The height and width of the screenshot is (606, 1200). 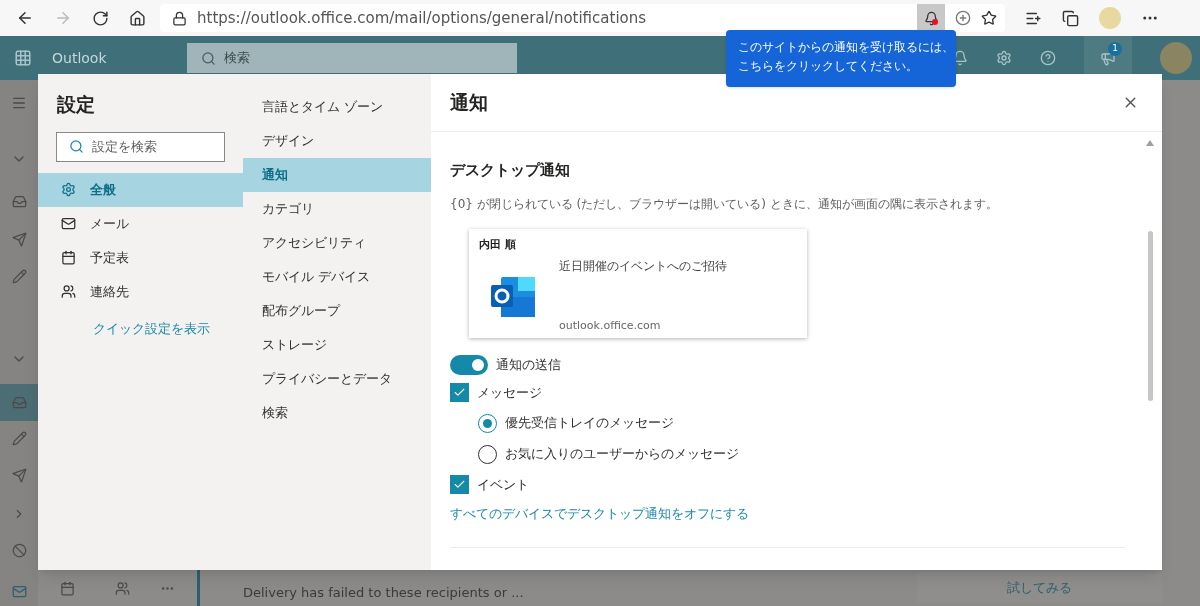 I want to click on scroll-up-icon, so click(x=1150, y=143).